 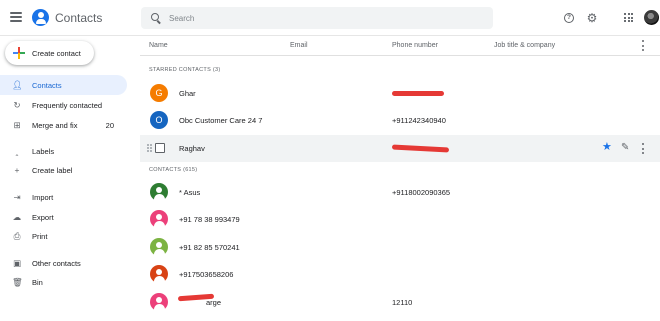 What do you see at coordinates (37, 282) in the screenshot?
I see `sidebar-item-label: Bin` at bounding box center [37, 282].